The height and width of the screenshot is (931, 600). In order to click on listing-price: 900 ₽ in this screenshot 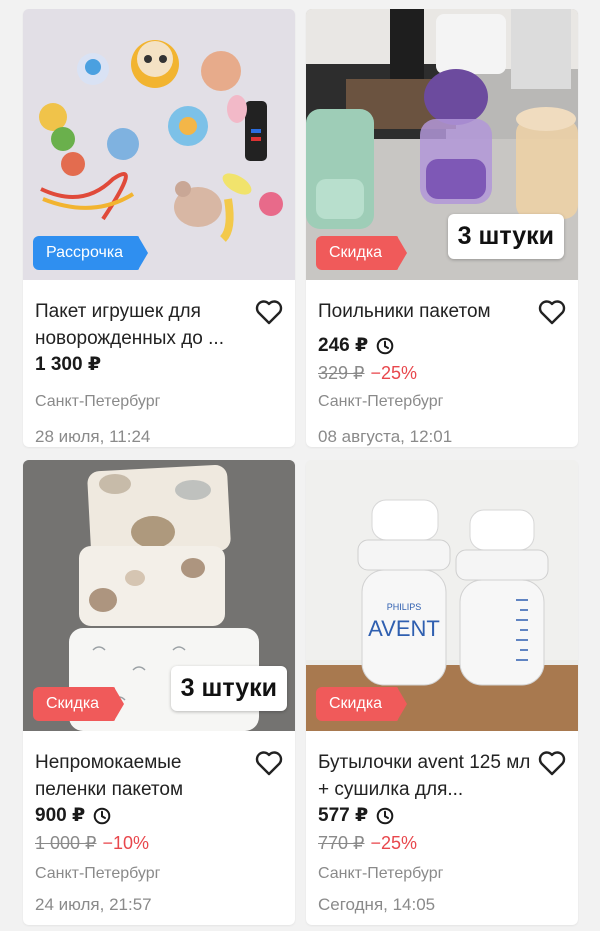, I will do `click(73, 815)`.